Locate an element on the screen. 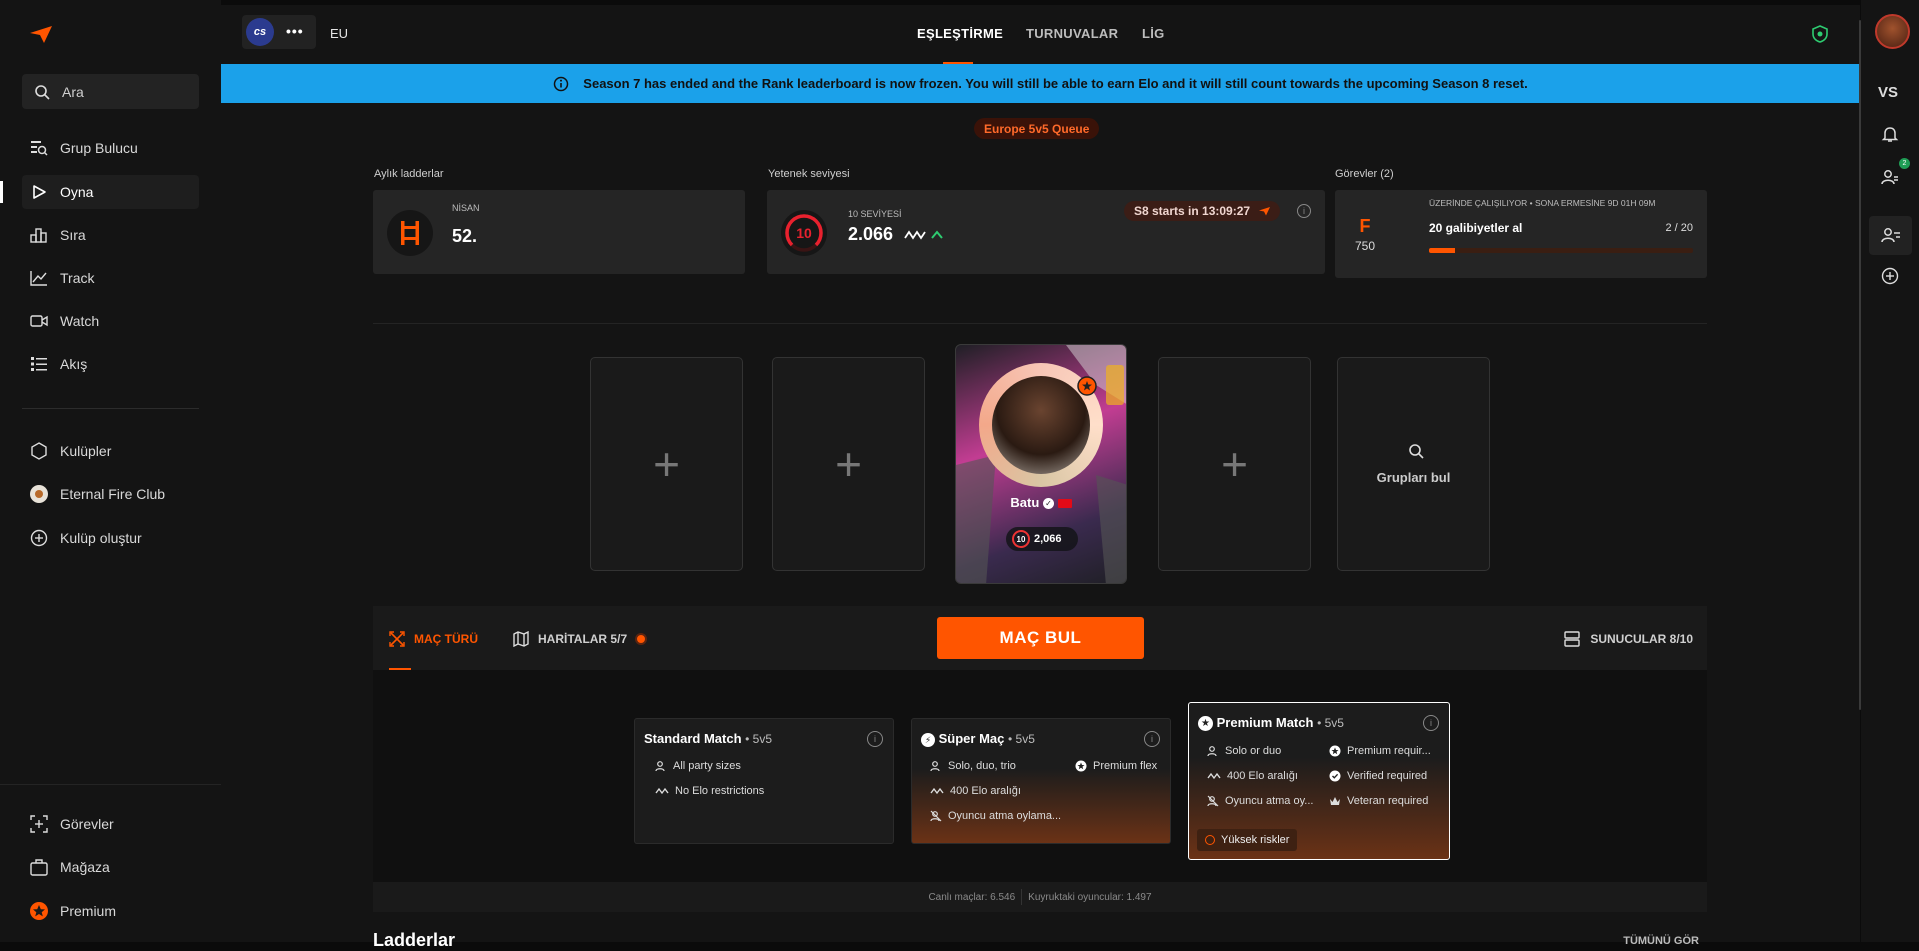 Image resolution: width=1919 pixels, height=951 pixels. queue-badge: Europe 5v5 Queue is located at coordinates (1037, 128).